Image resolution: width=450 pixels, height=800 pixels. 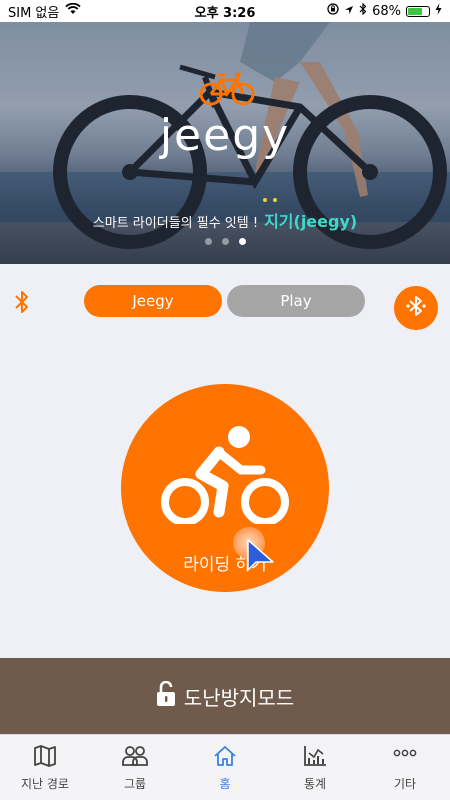 What do you see at coordinates (225, 565) in the screenshot?
I see `start-riding-label: 라이딩 하기` at bounding box center [225, 565].